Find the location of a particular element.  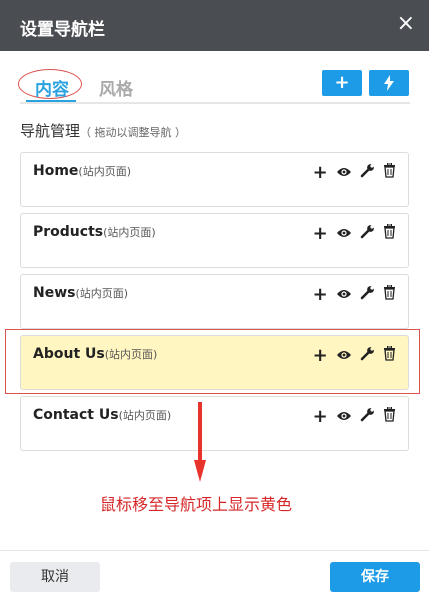

nav-item-label: Contact Us(站内页面) is located at coordinates (102, 415).